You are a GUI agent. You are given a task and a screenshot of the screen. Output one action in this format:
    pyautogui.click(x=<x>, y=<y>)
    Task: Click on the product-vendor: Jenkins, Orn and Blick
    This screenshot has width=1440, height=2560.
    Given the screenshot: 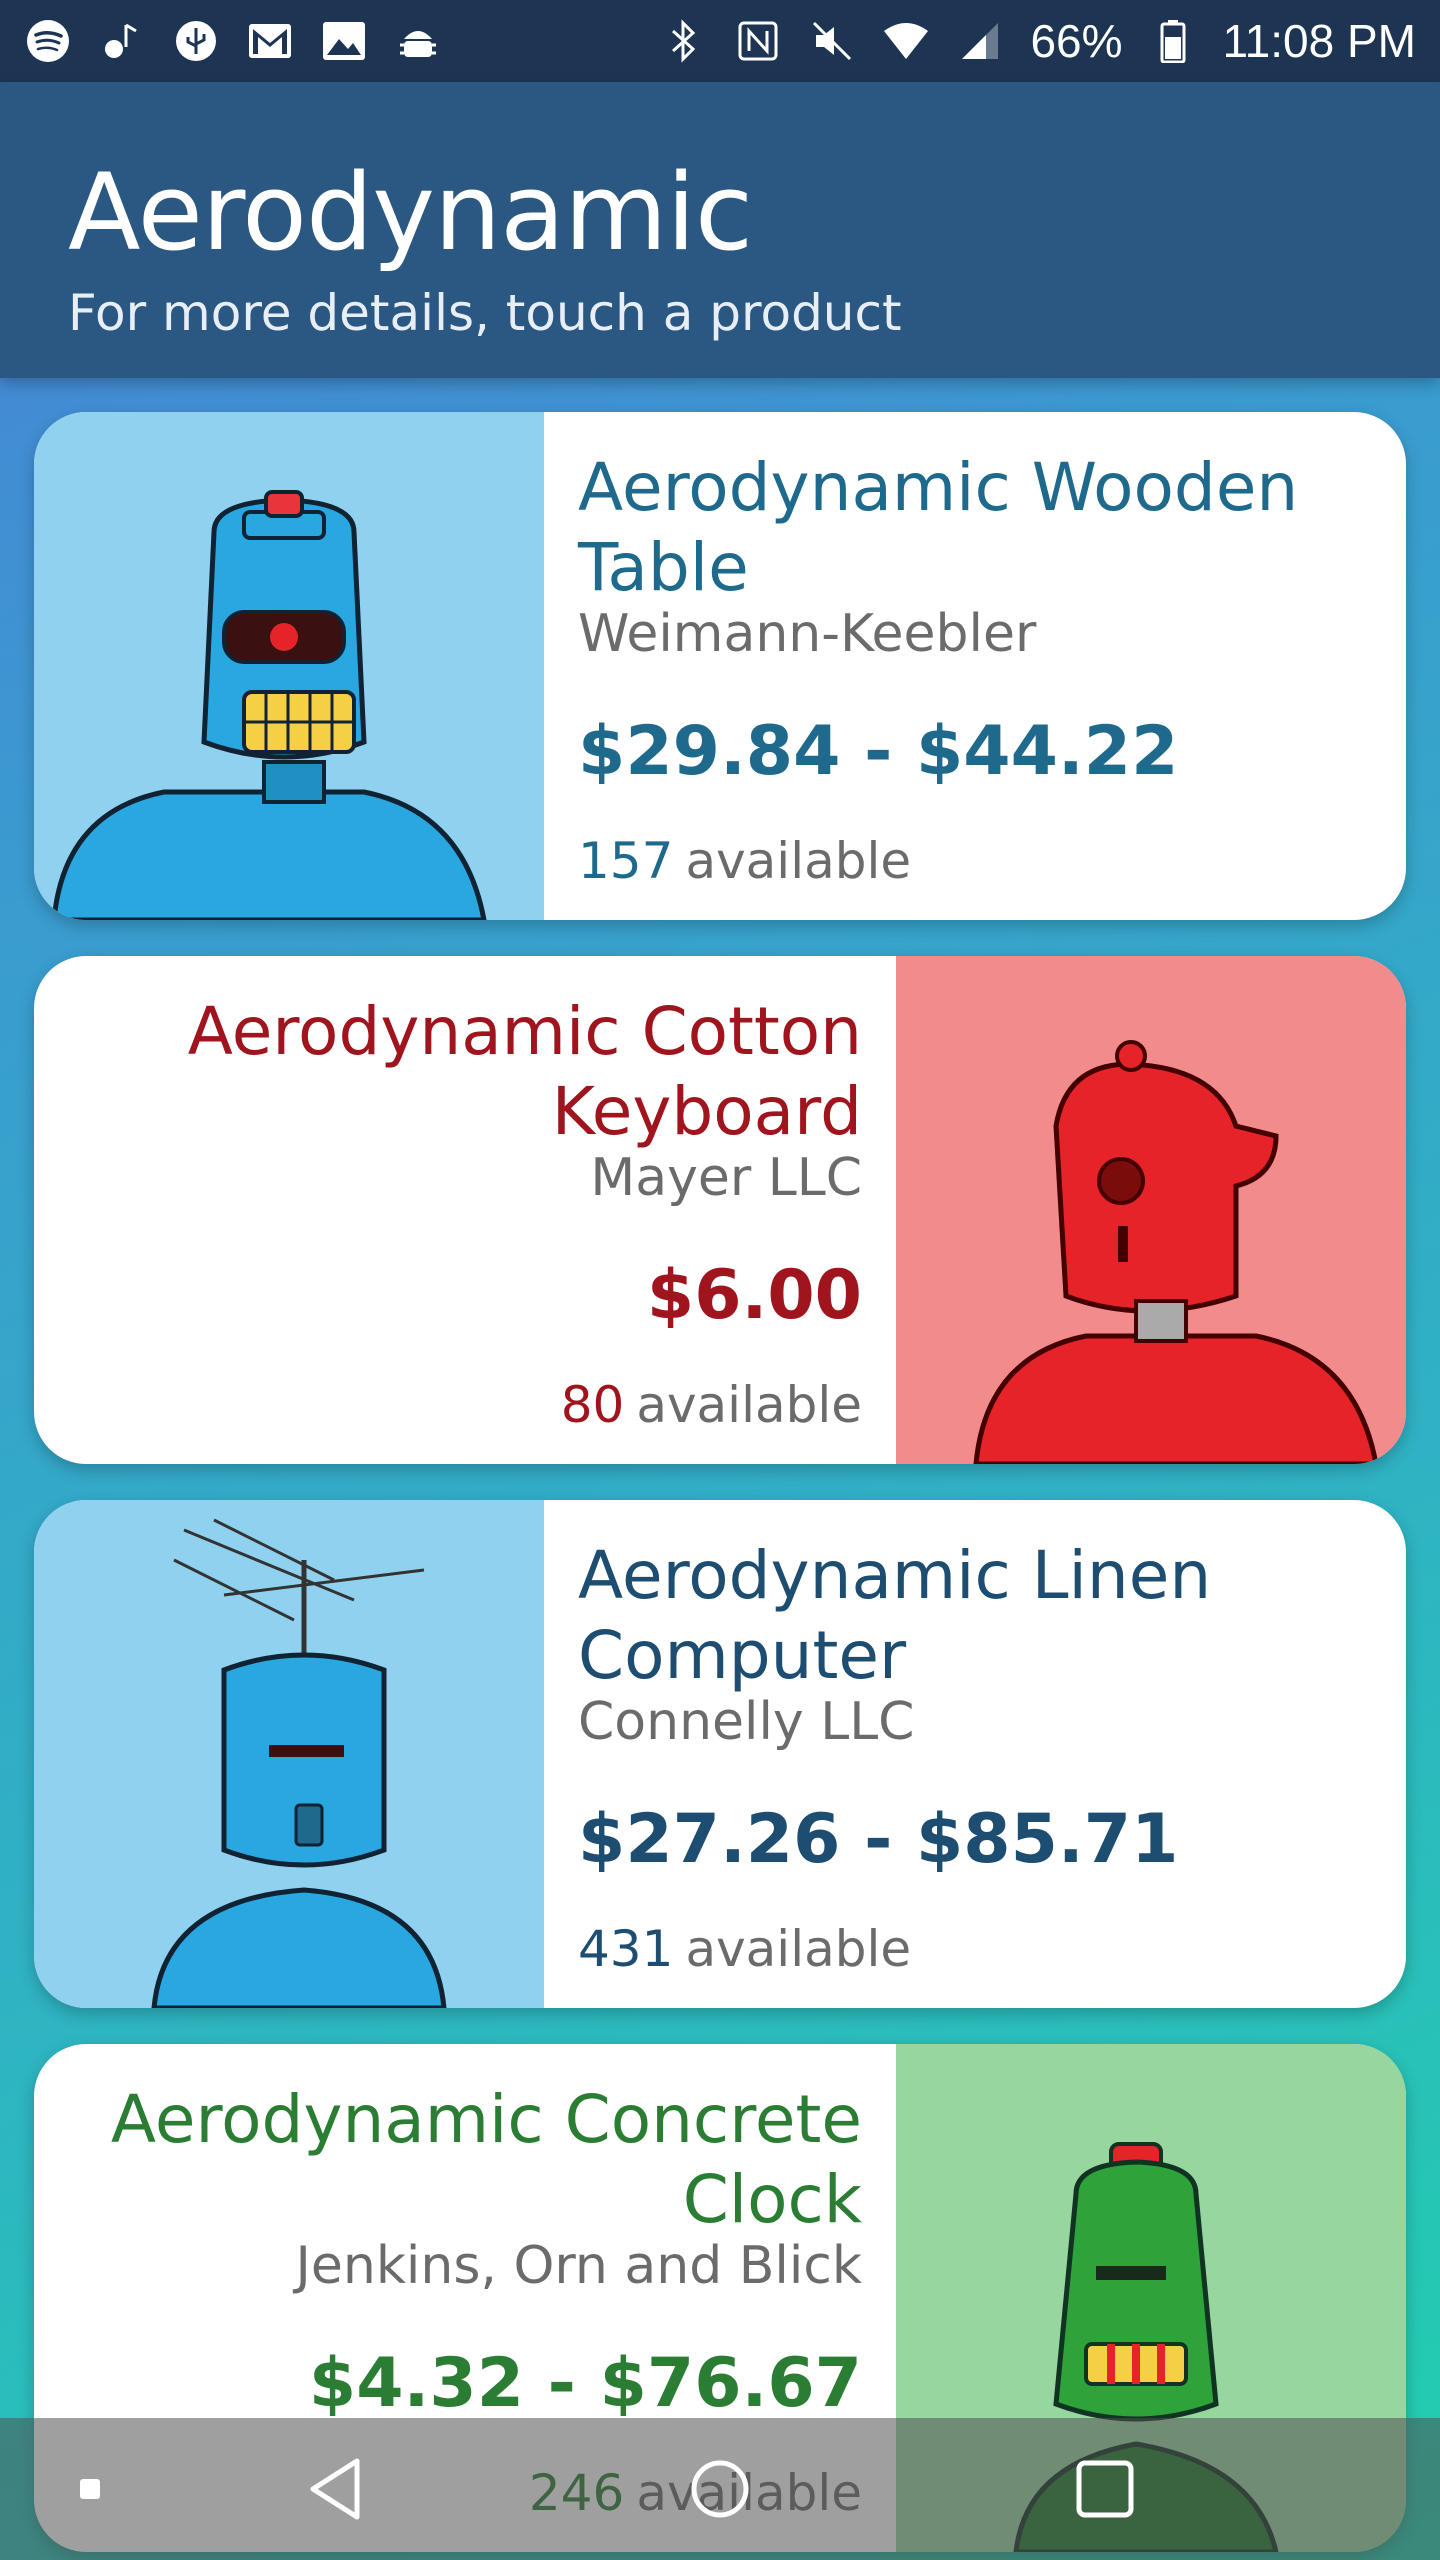 What is the action you would take?
    pyautogui.click(x=578, y=2266)
    